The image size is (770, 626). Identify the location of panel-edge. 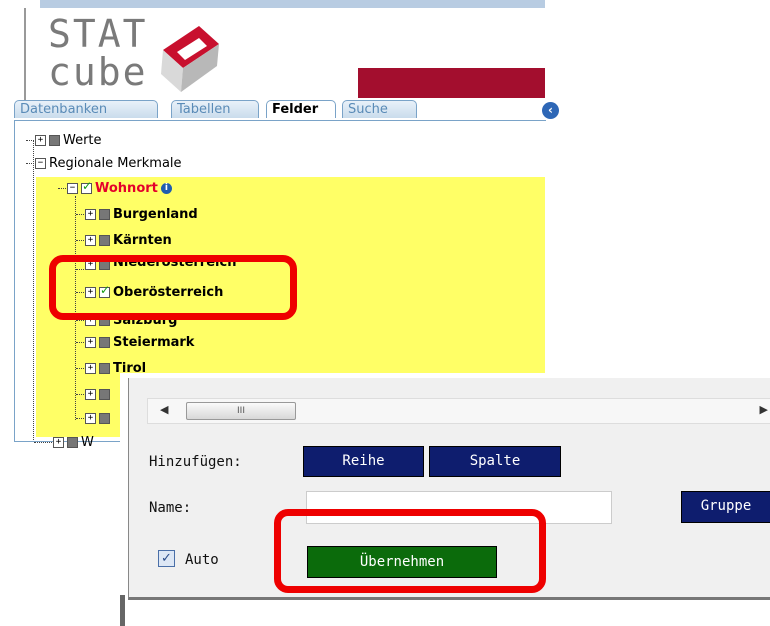
(122, 610).